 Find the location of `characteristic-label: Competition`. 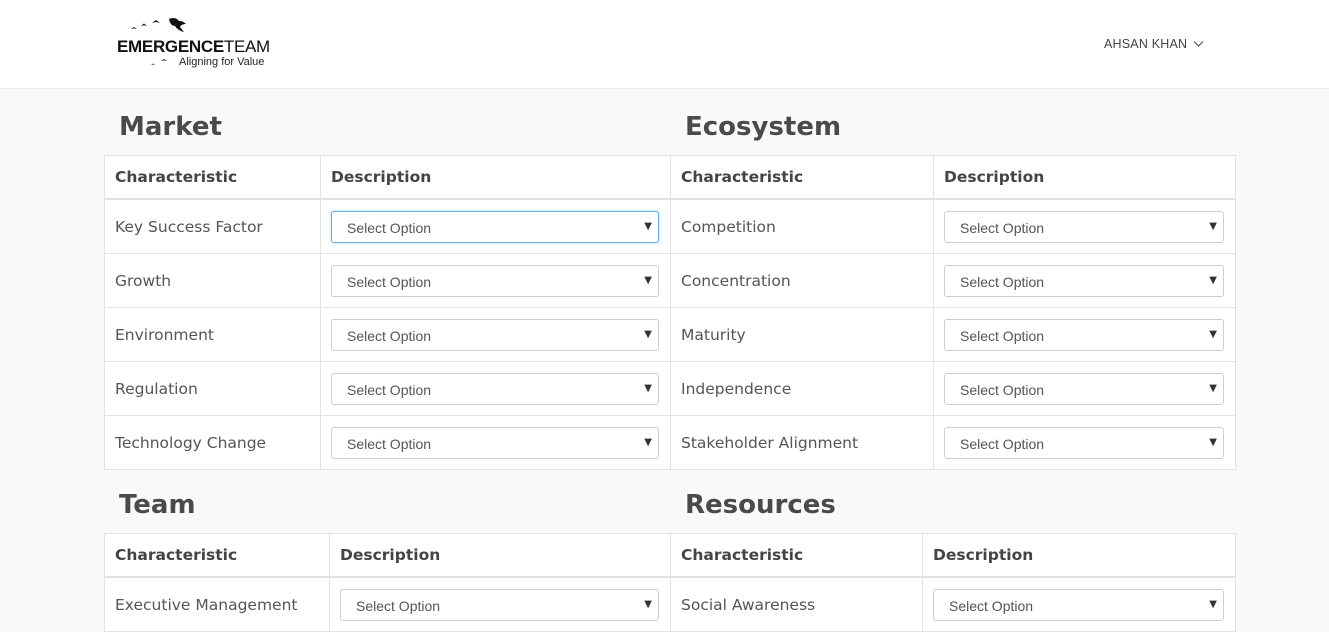

characteristic-label: Competition is located at coordinates (802, 226).